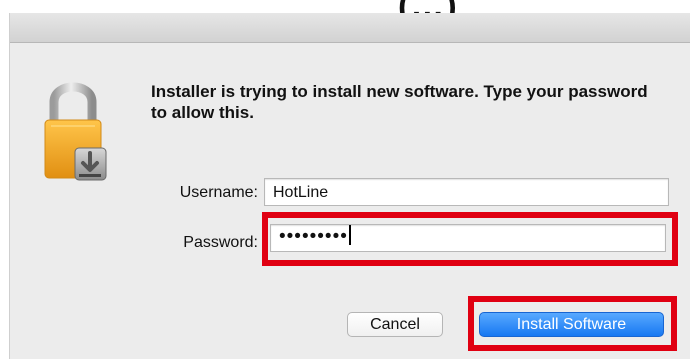 The width and height of the screenshot is (690, 359). I want to click on username-value: HotLine, so click(301, 192).